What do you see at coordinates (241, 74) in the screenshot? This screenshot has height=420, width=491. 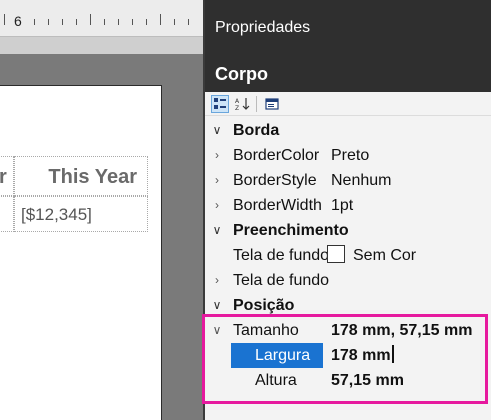 I see `selected-object-name: Corpo` at bounding box center [241, 74].